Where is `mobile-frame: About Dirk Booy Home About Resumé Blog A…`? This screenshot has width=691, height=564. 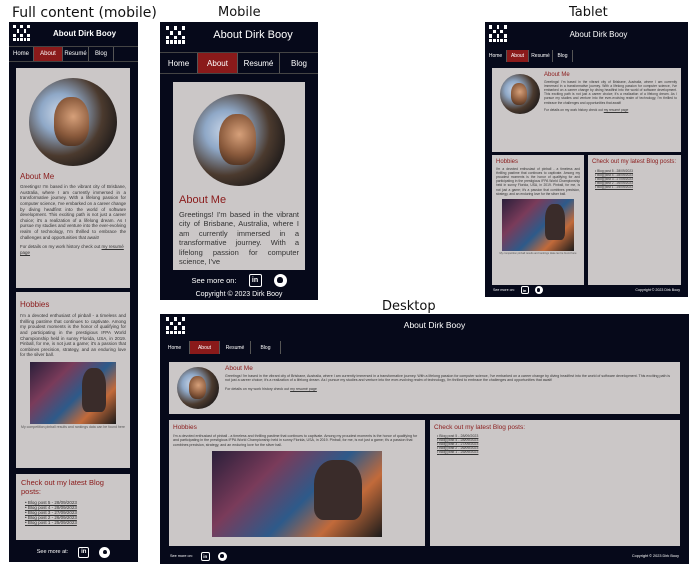
mobile-frame: About Dirk Booy Home About Resumé Blog A… is located at coordinates (239, 161).